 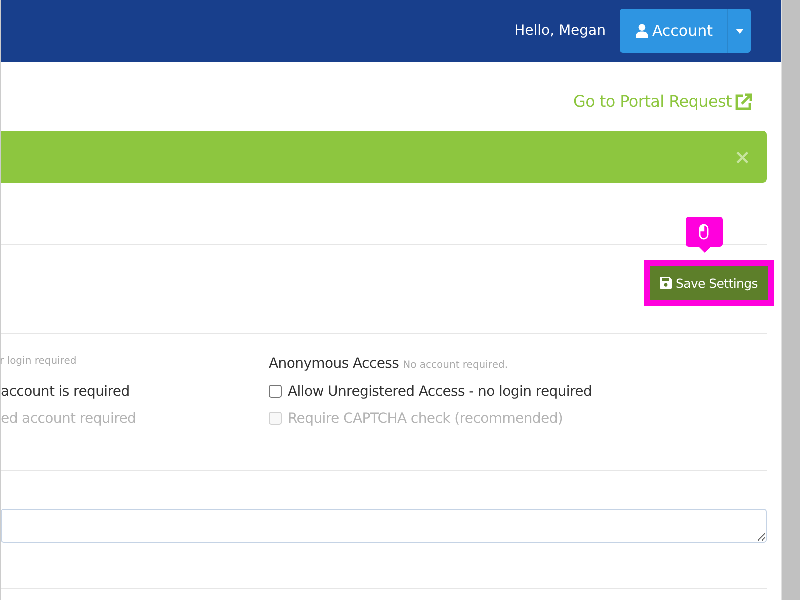 I want to click on hint-text: r login required, so click(x=38, y=361).